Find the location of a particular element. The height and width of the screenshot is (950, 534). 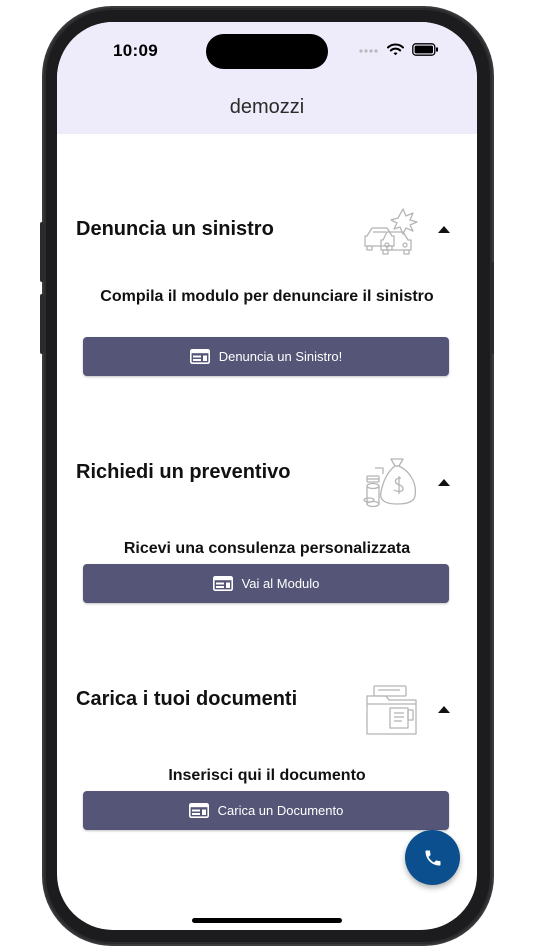

status-icons is located at coordinates (399, 49).